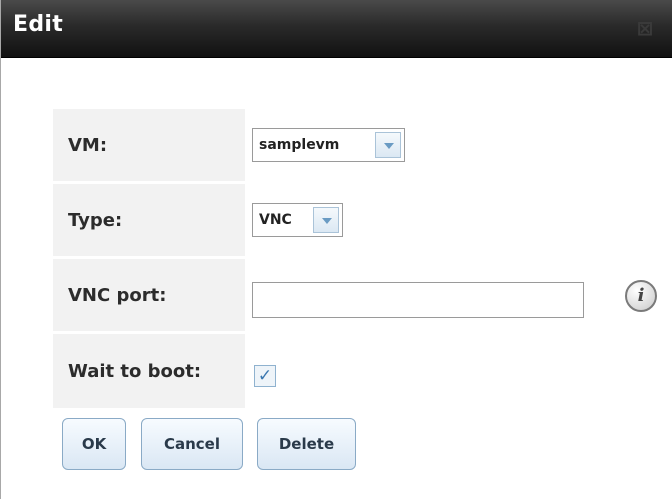 The width and height of the screenshot is (672, 499). I want to click on type-select: VNC, so click(297, 220).